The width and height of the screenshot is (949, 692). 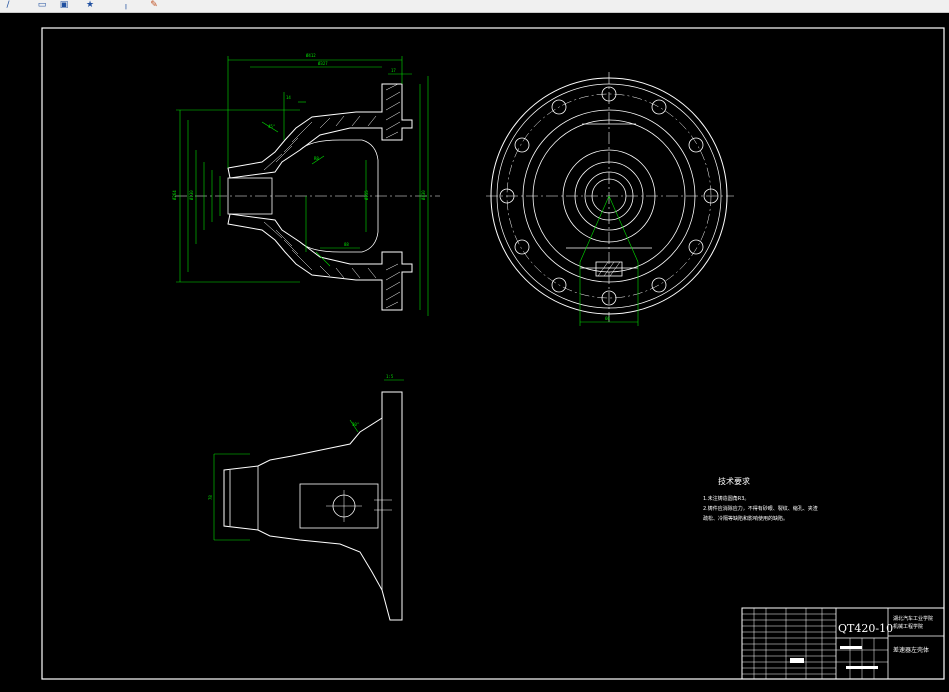 What do you see at coordinates (271, 126) in the screenshot?
I see `svg-text: 45°` at bounding box center [271, 126].